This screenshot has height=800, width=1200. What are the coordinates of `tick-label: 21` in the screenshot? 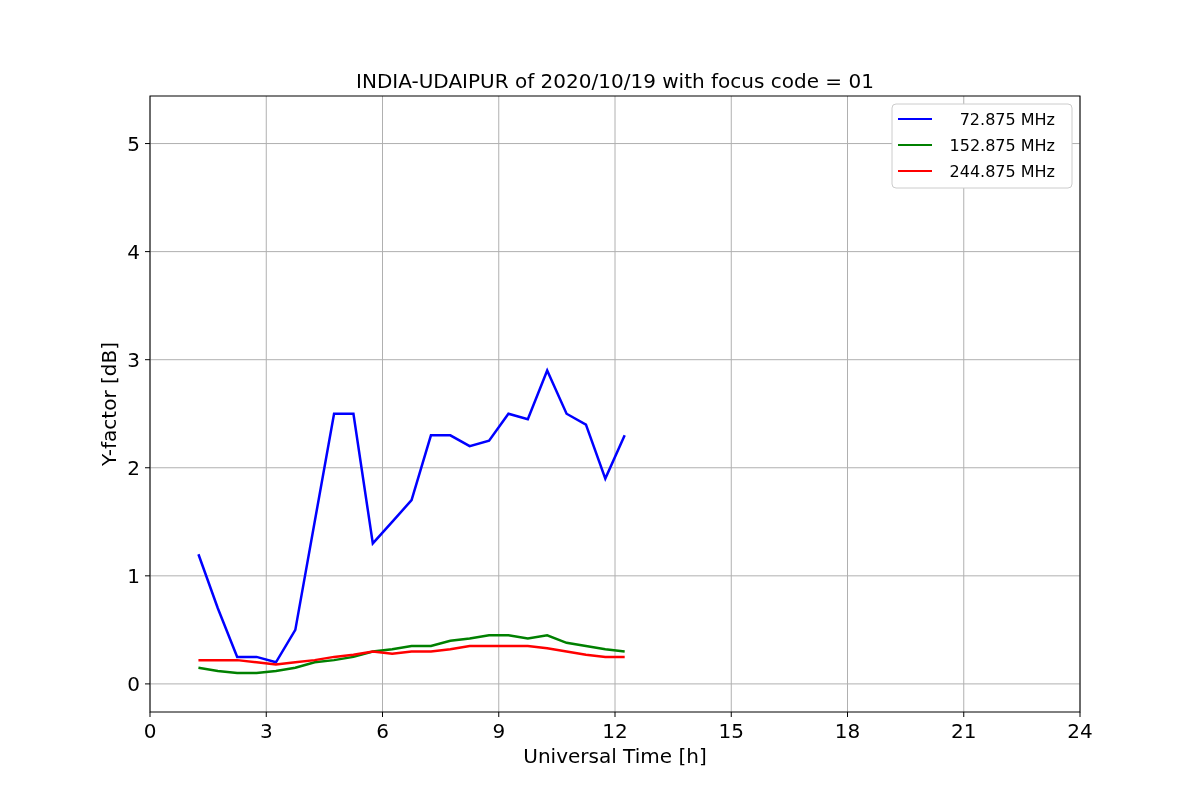 It's located at (964, 731).